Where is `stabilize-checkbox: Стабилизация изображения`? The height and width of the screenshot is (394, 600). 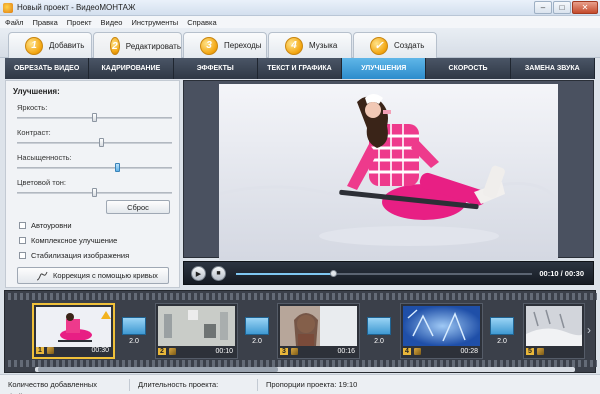
stabilize-checkbox: Стабилизация изображения is located at coordinates (74, 255).